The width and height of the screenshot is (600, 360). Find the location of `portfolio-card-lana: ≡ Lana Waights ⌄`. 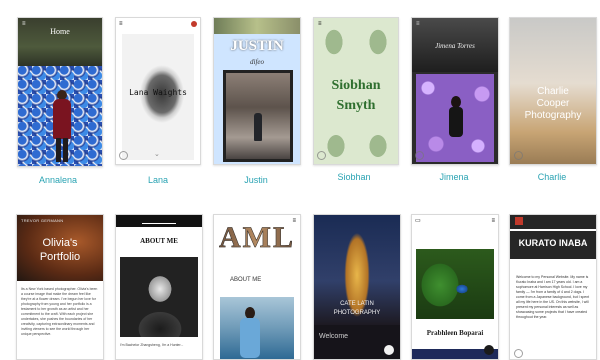

portfolio-card-lana: ≡ Lana Waights ⌄ is located at coordinates (158, 91).